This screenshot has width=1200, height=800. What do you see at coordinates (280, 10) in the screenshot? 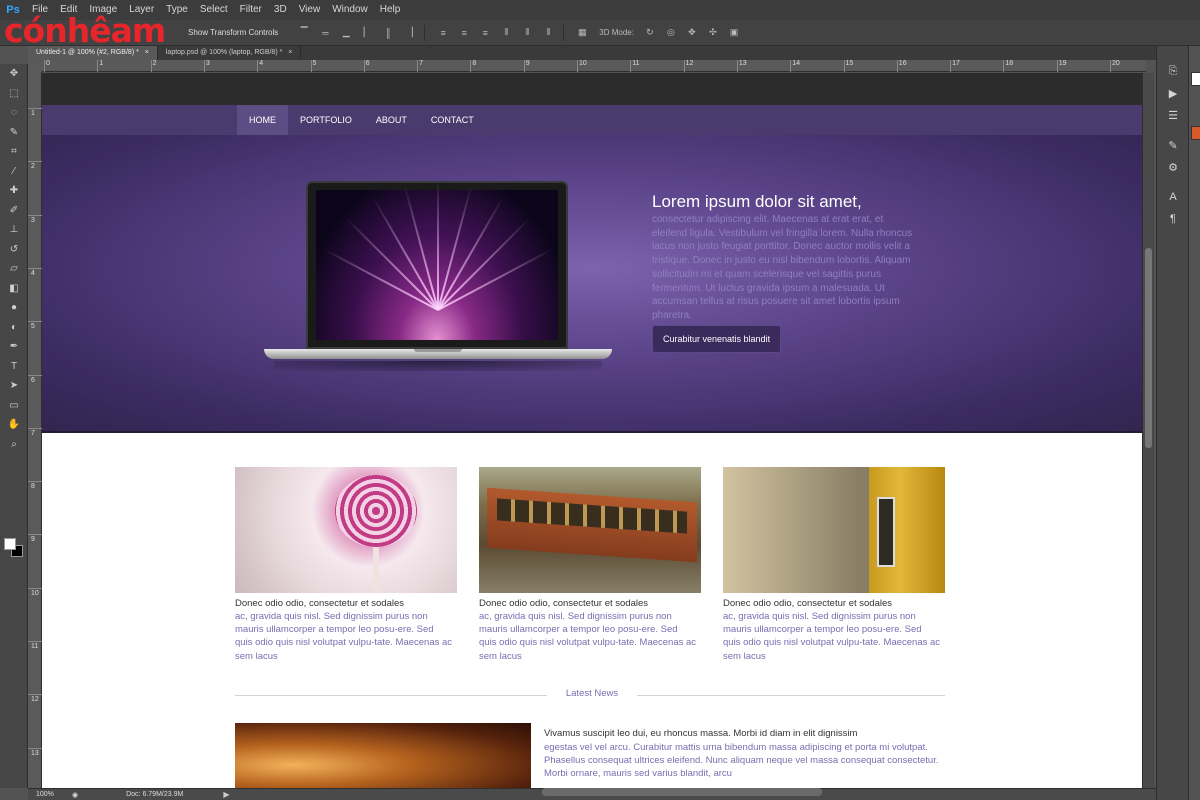
I see `menu-3d: 3D` at bounding box center [280, 10].